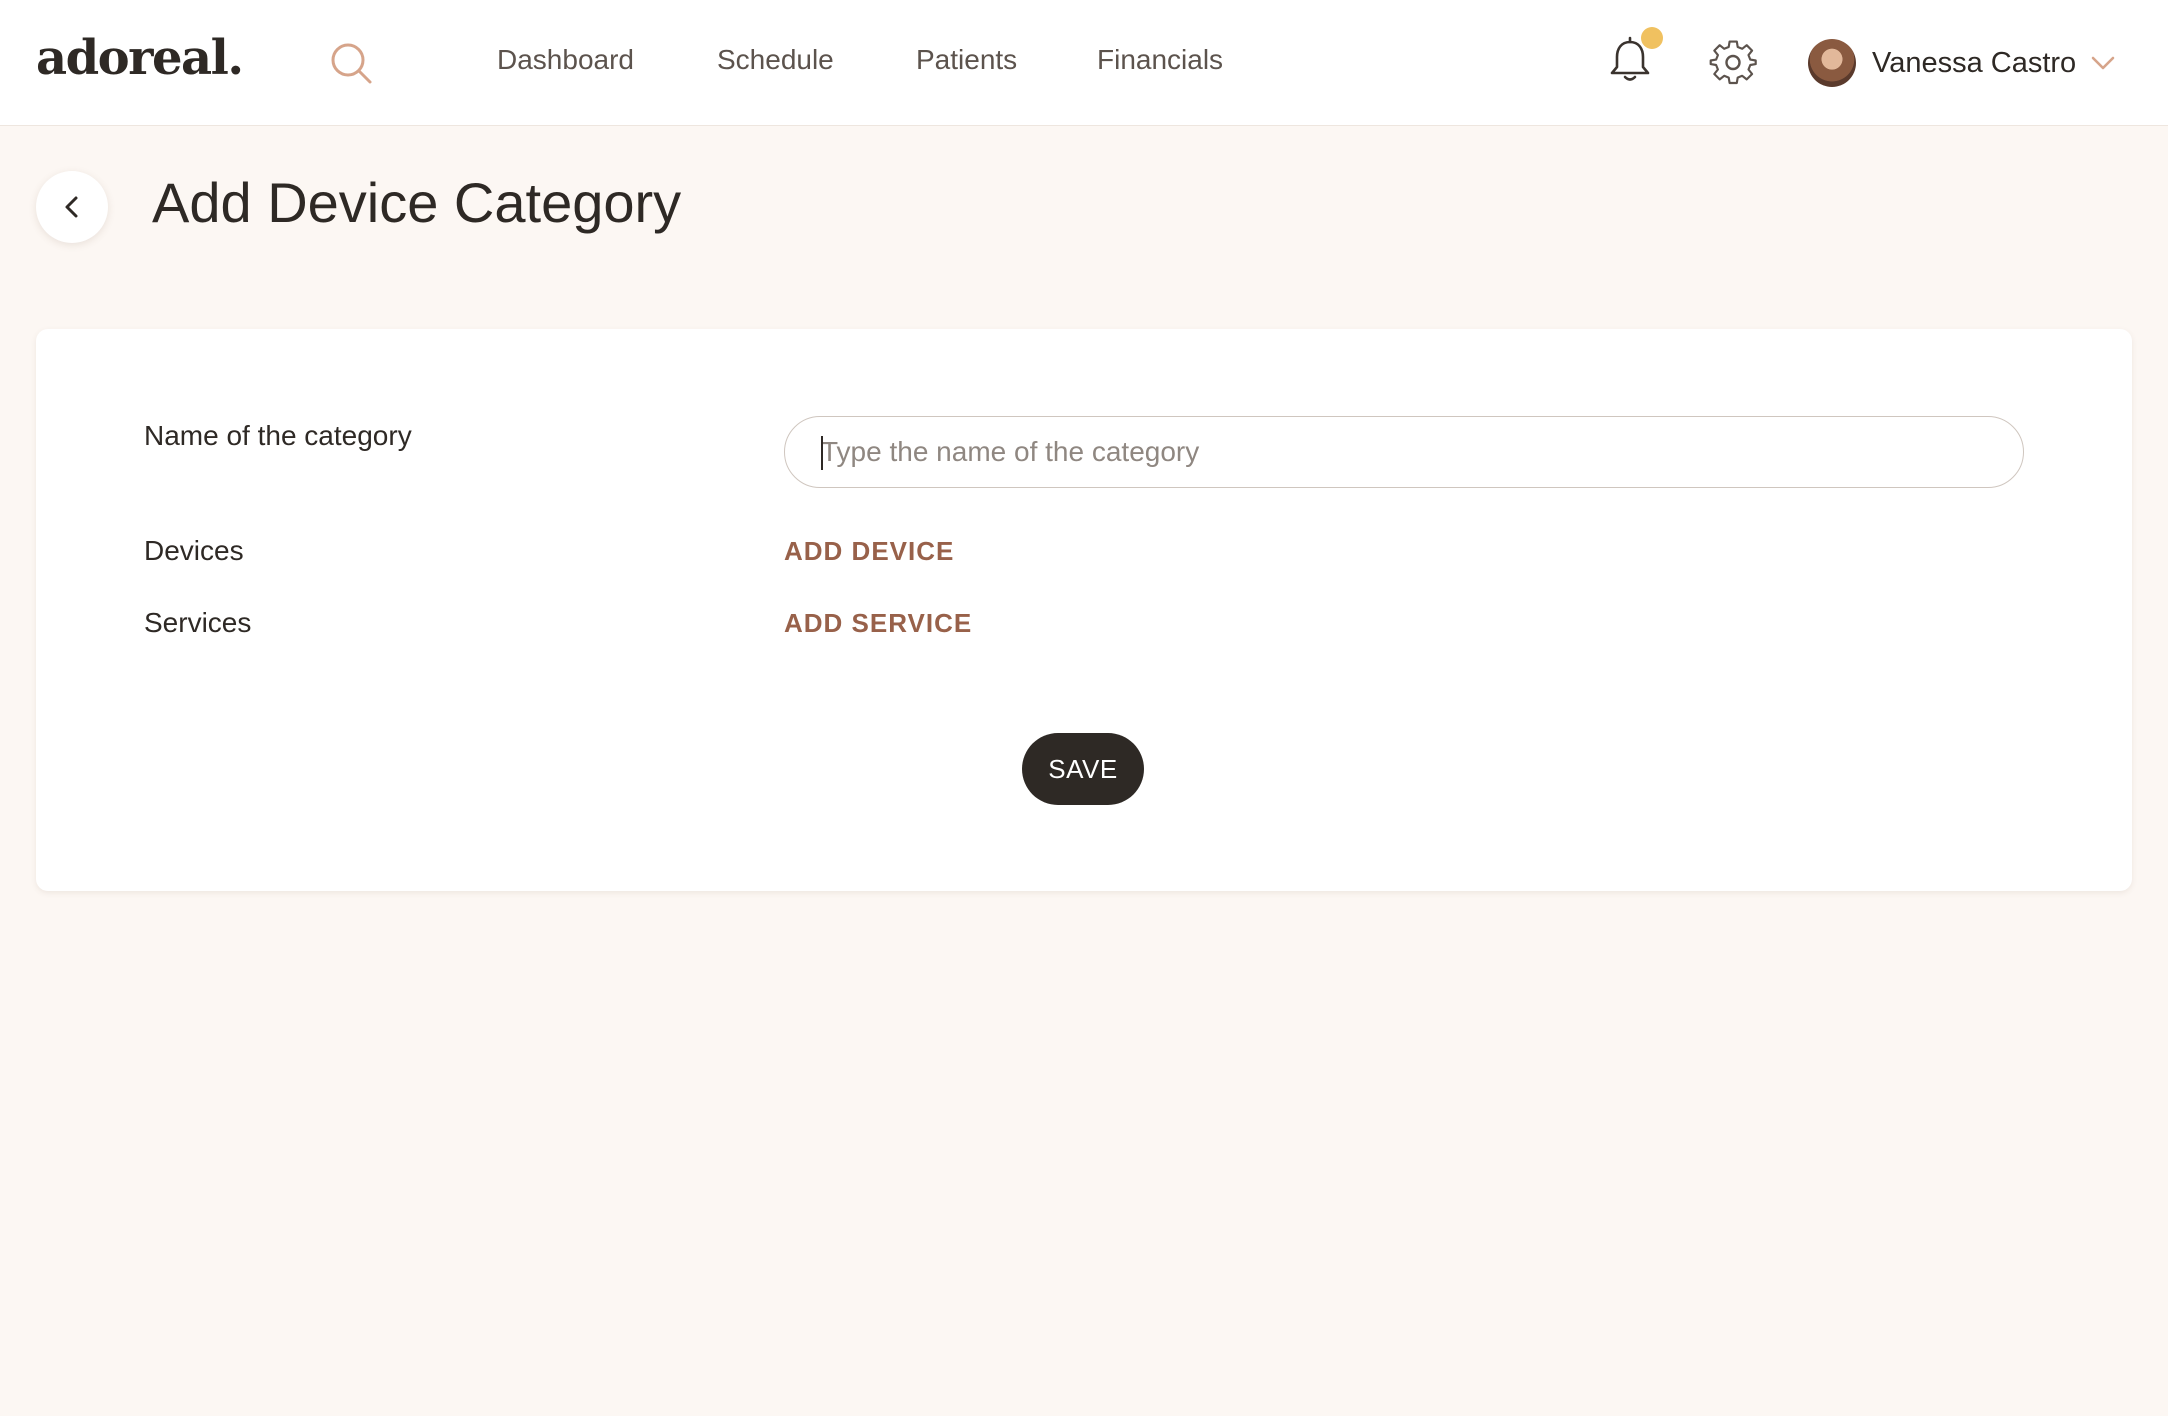  I want to click on nav-financials: Financials, so click(1160, 60).